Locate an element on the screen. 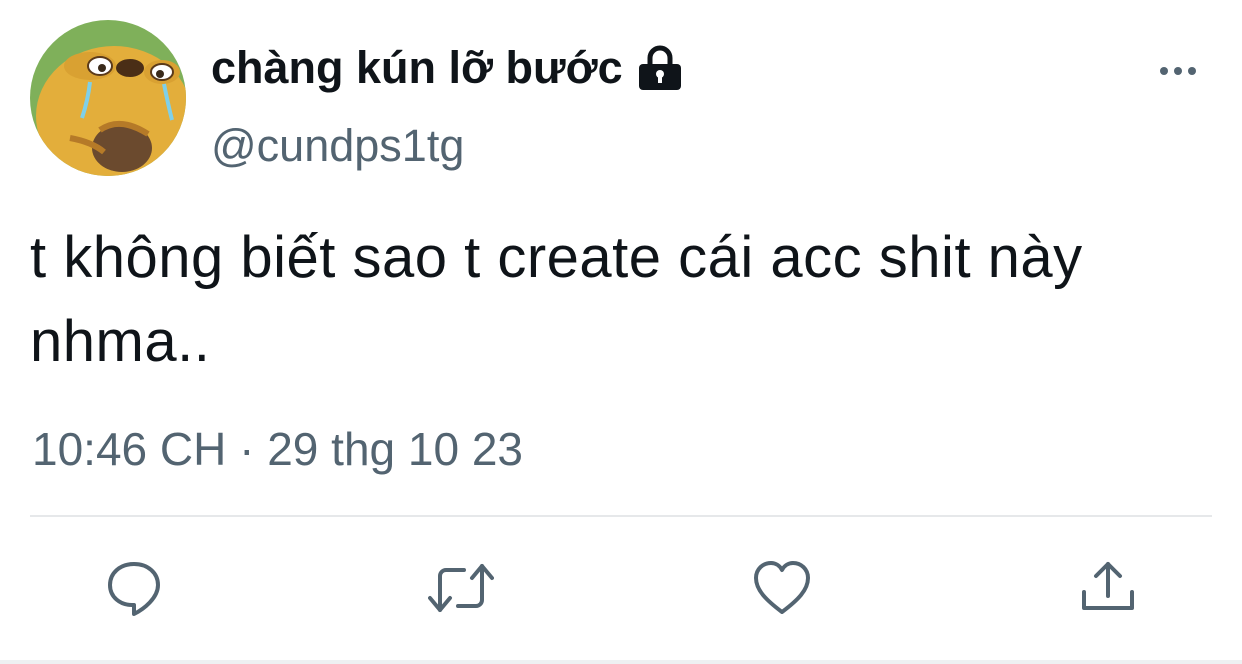 This screenshot has height=664, width=1242. display-name-row: chàng kún lỡ bước is located at coordinates (448, 68).